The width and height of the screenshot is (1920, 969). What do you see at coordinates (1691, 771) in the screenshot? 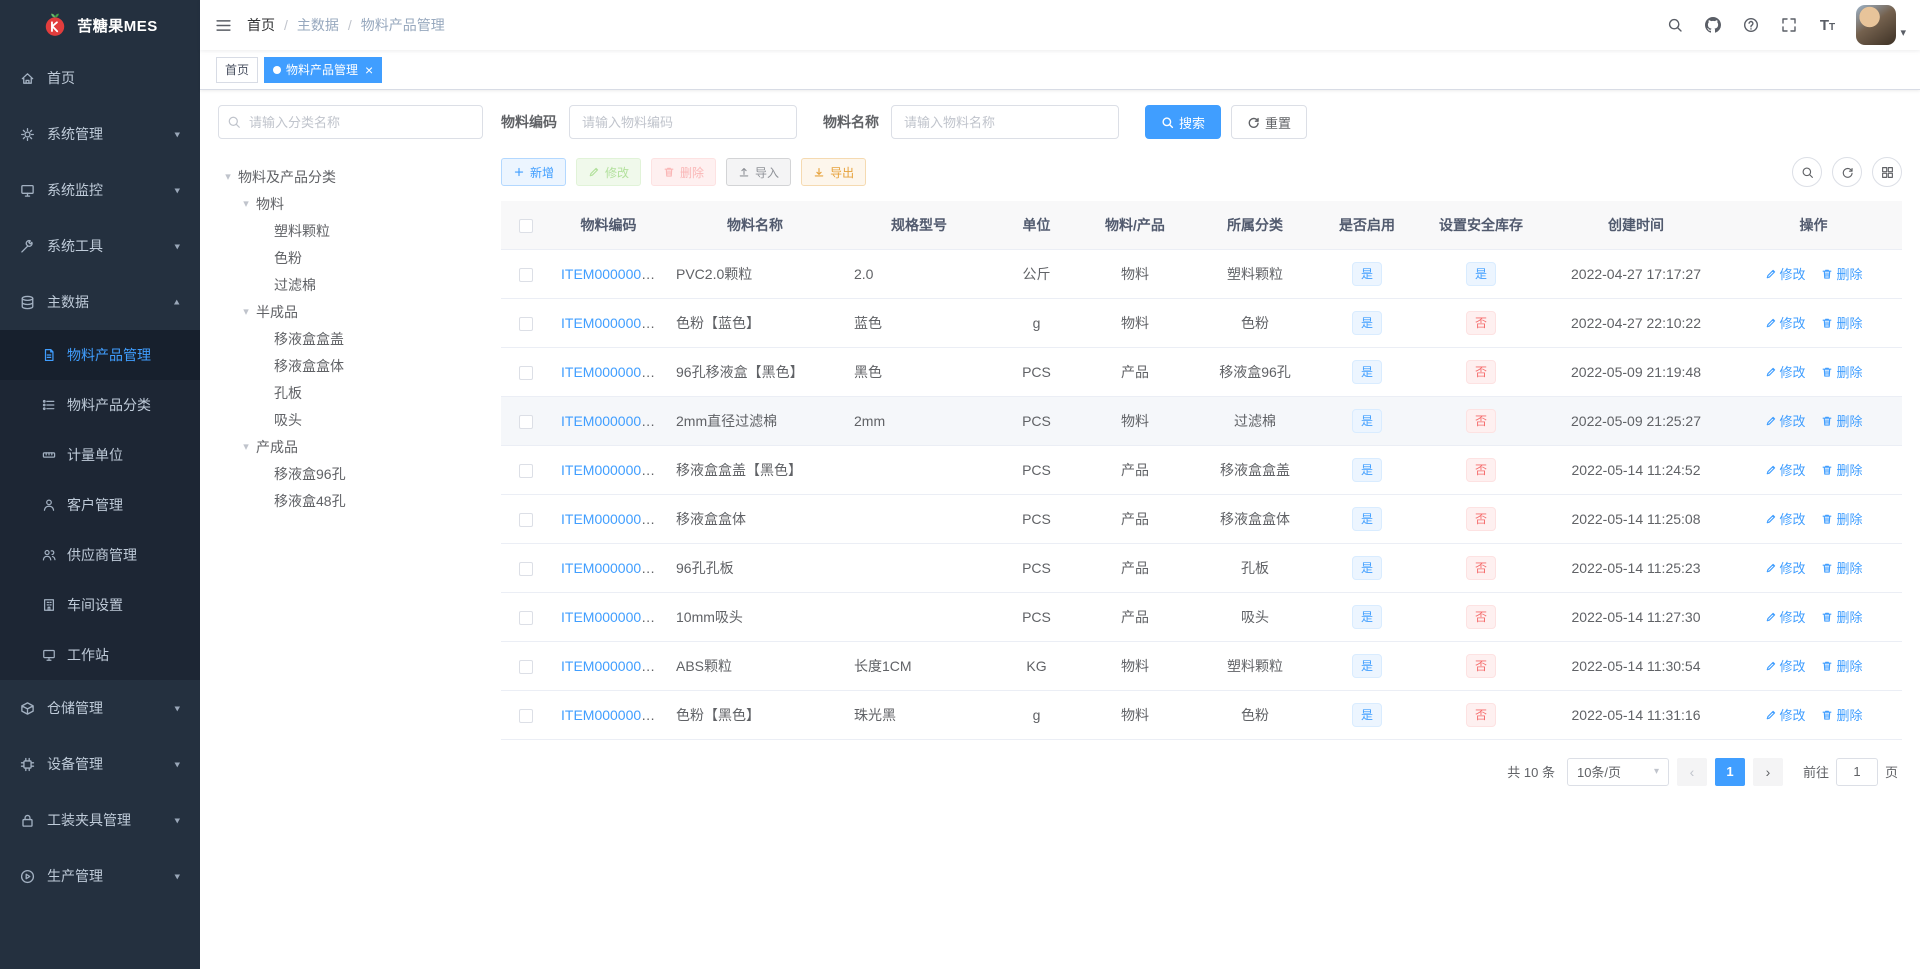
I see `prev-page-button: ‹` at bounding box center [1691, 771].